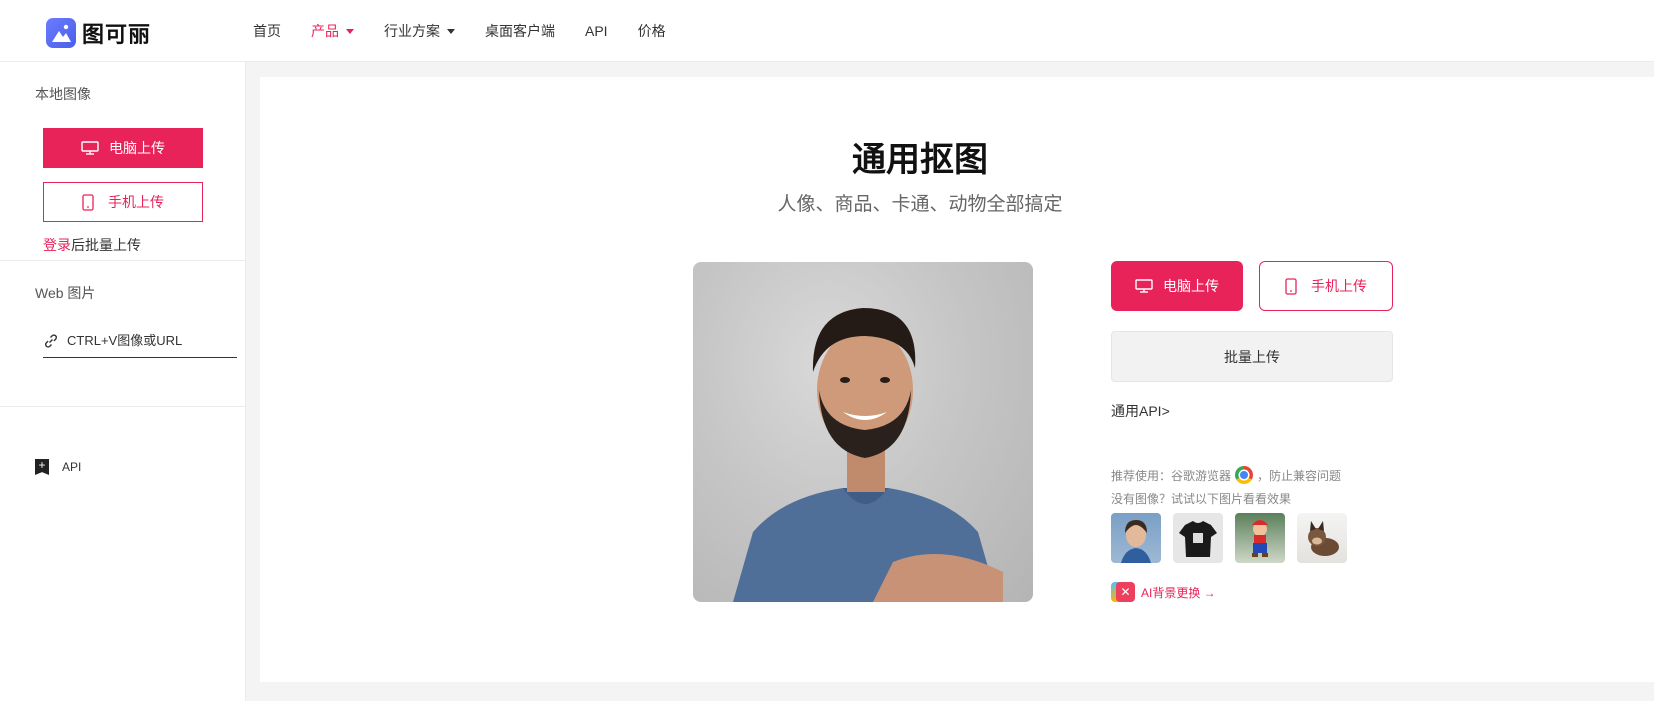  Describe the element at coordinates (1299, 475) in the screenshot. I see `recommend-suffix: ，防止兼容问题` at that location.